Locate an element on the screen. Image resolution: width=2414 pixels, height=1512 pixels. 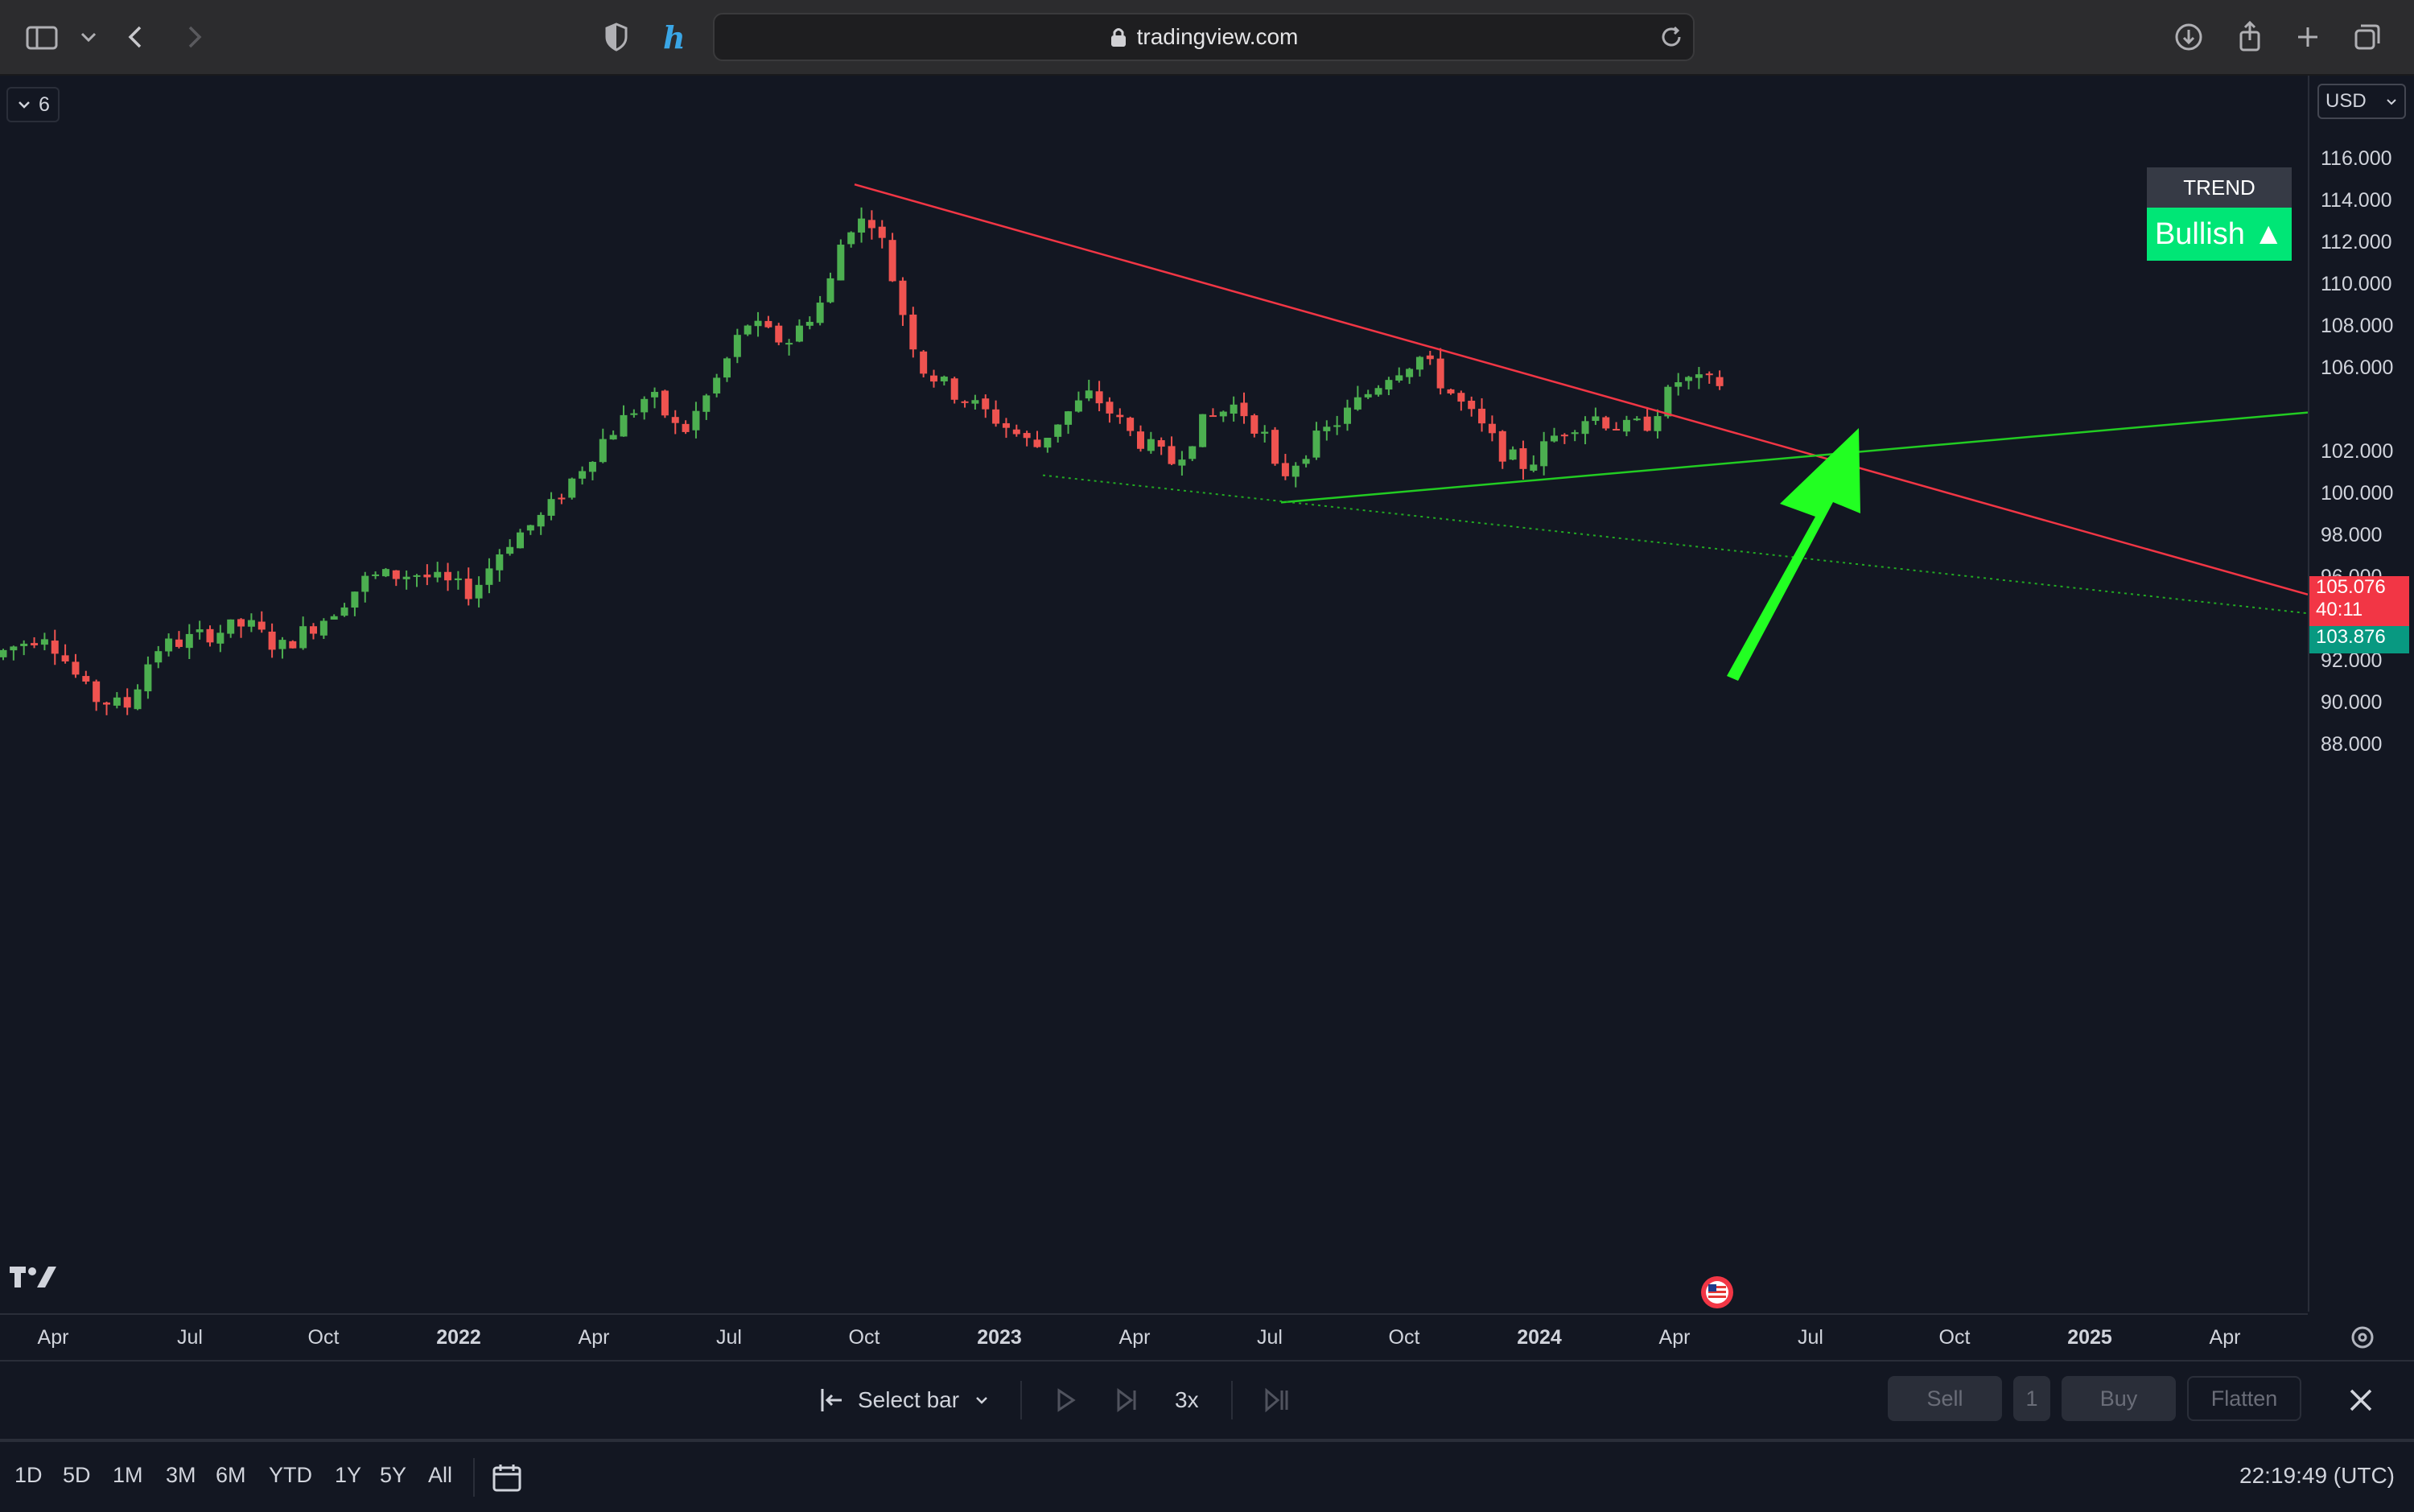
step-forward-icon is located at coordinates (1126, 1400).